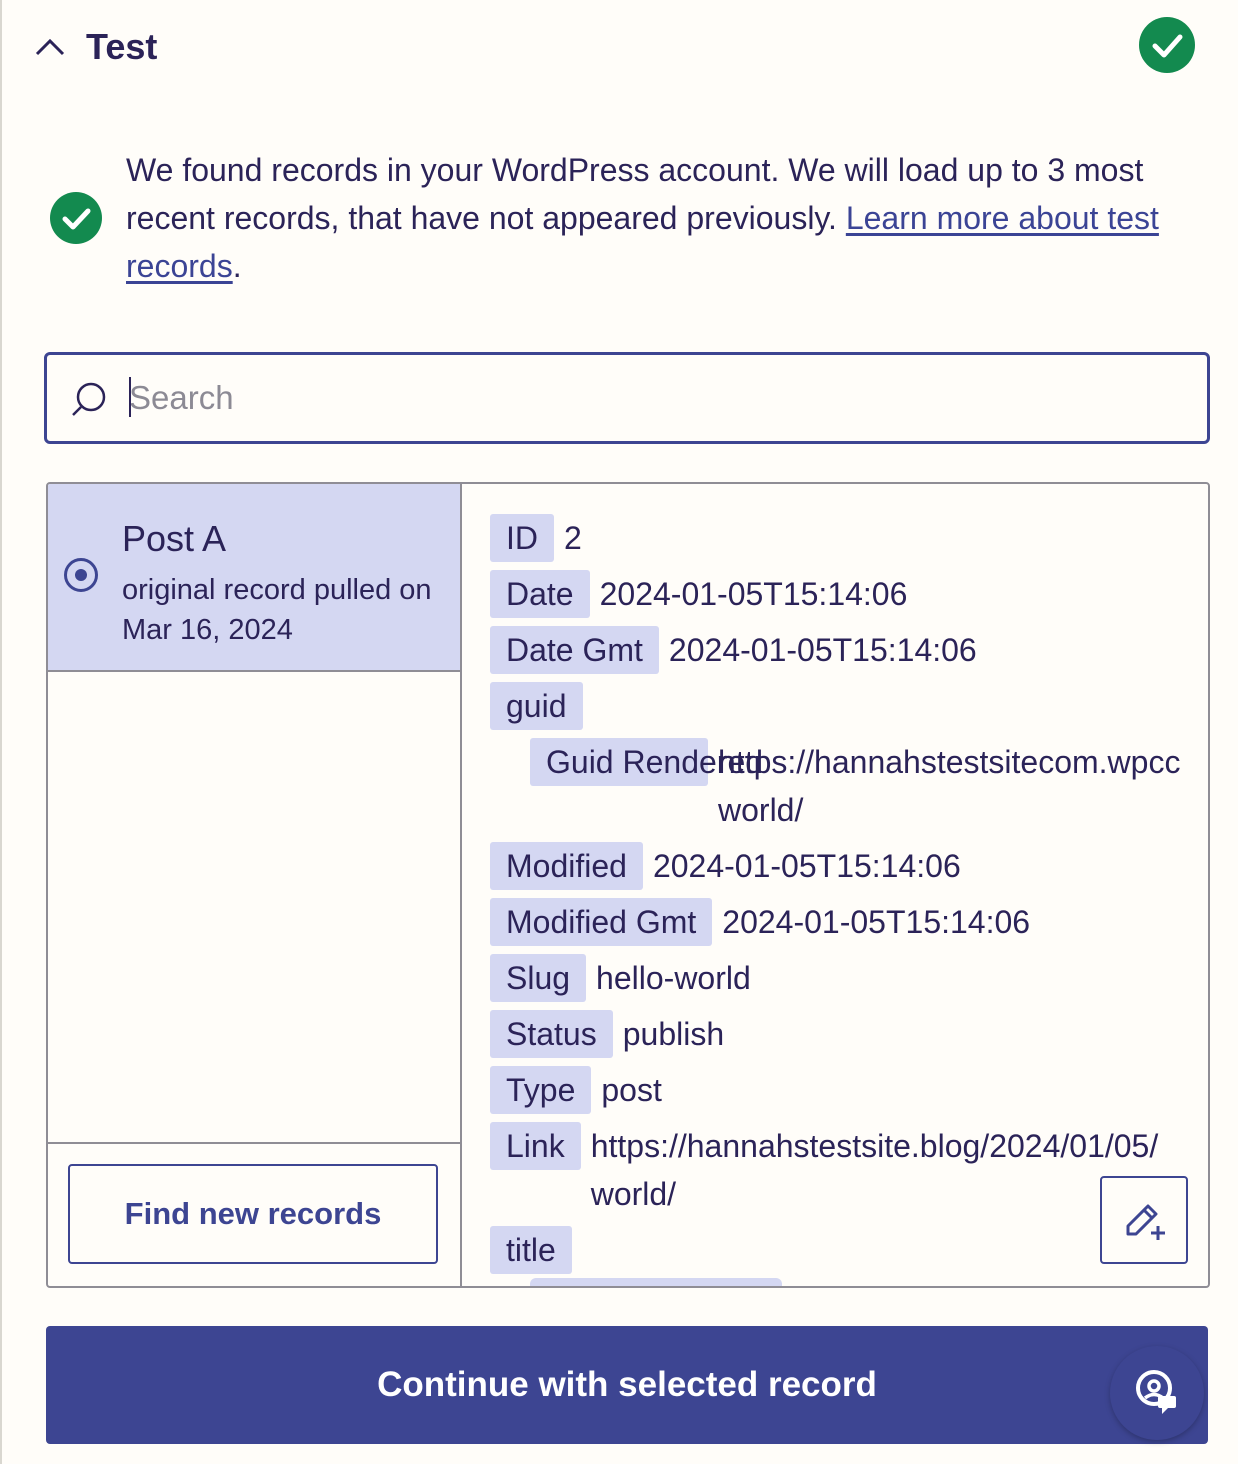 This screenshot has width=1238, height=1464. I want to click on field-row: Status publish, so click(607, 1034).